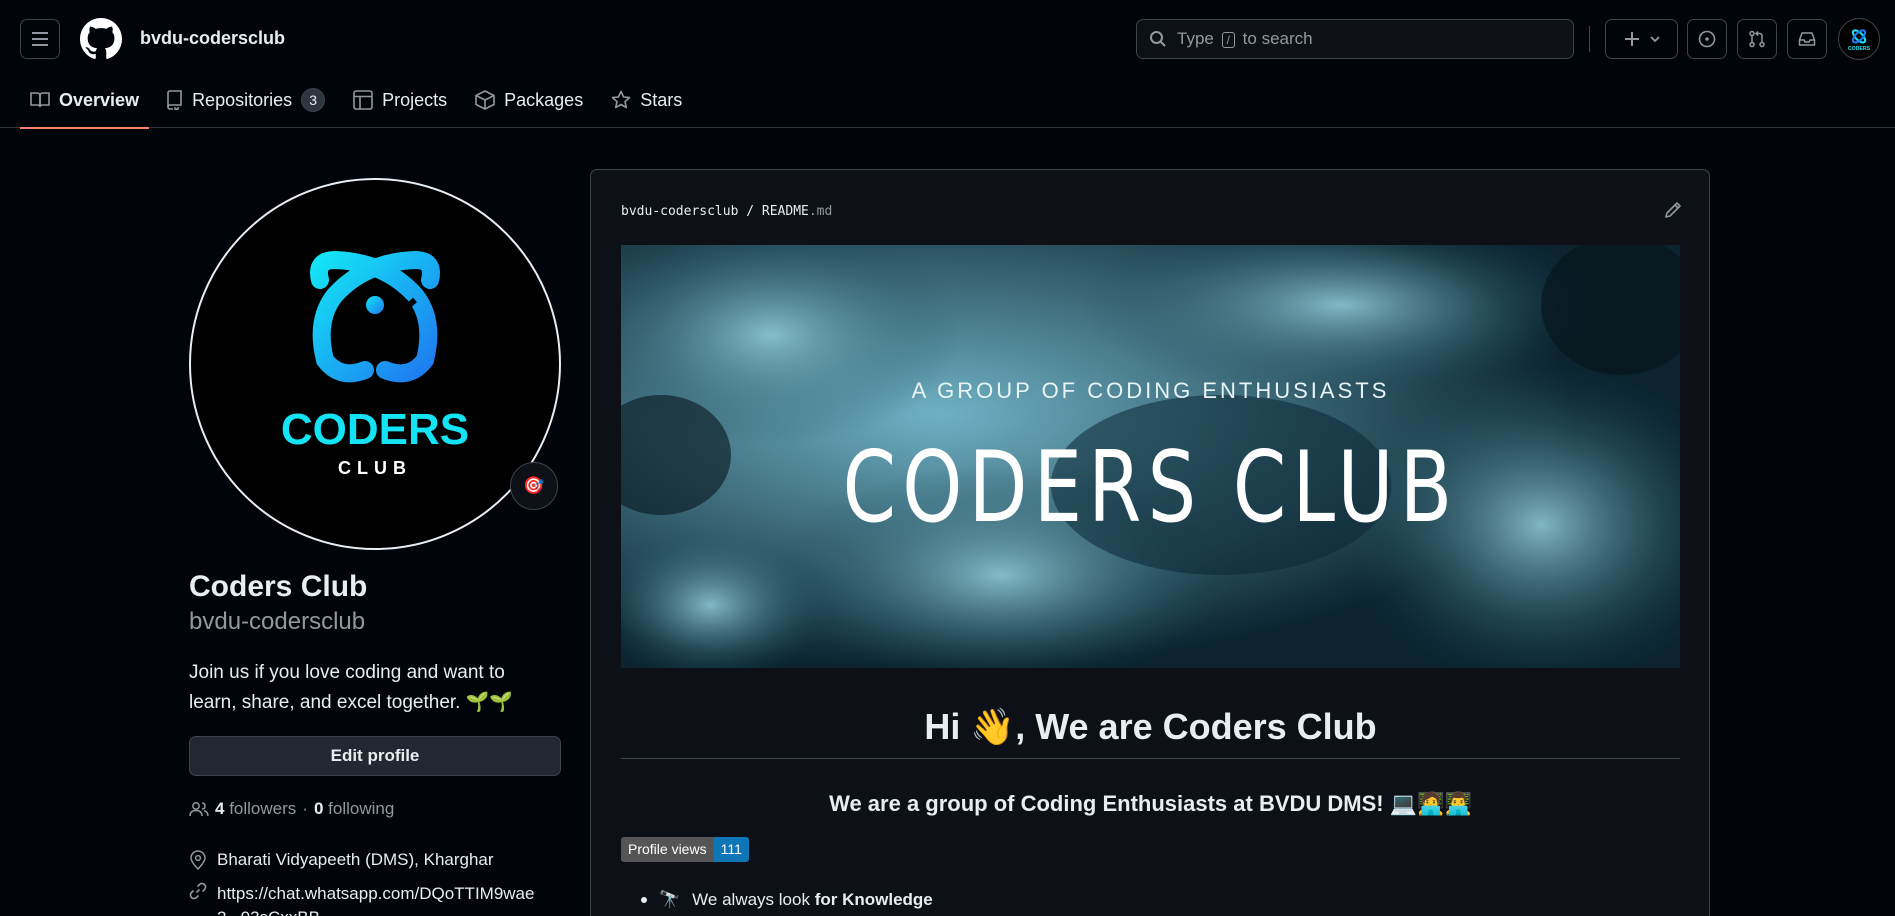 The height and width of the screenshot is (916, 1895). I want to click on follow-stats: 4 followers · 0 following, so click(291, 809).